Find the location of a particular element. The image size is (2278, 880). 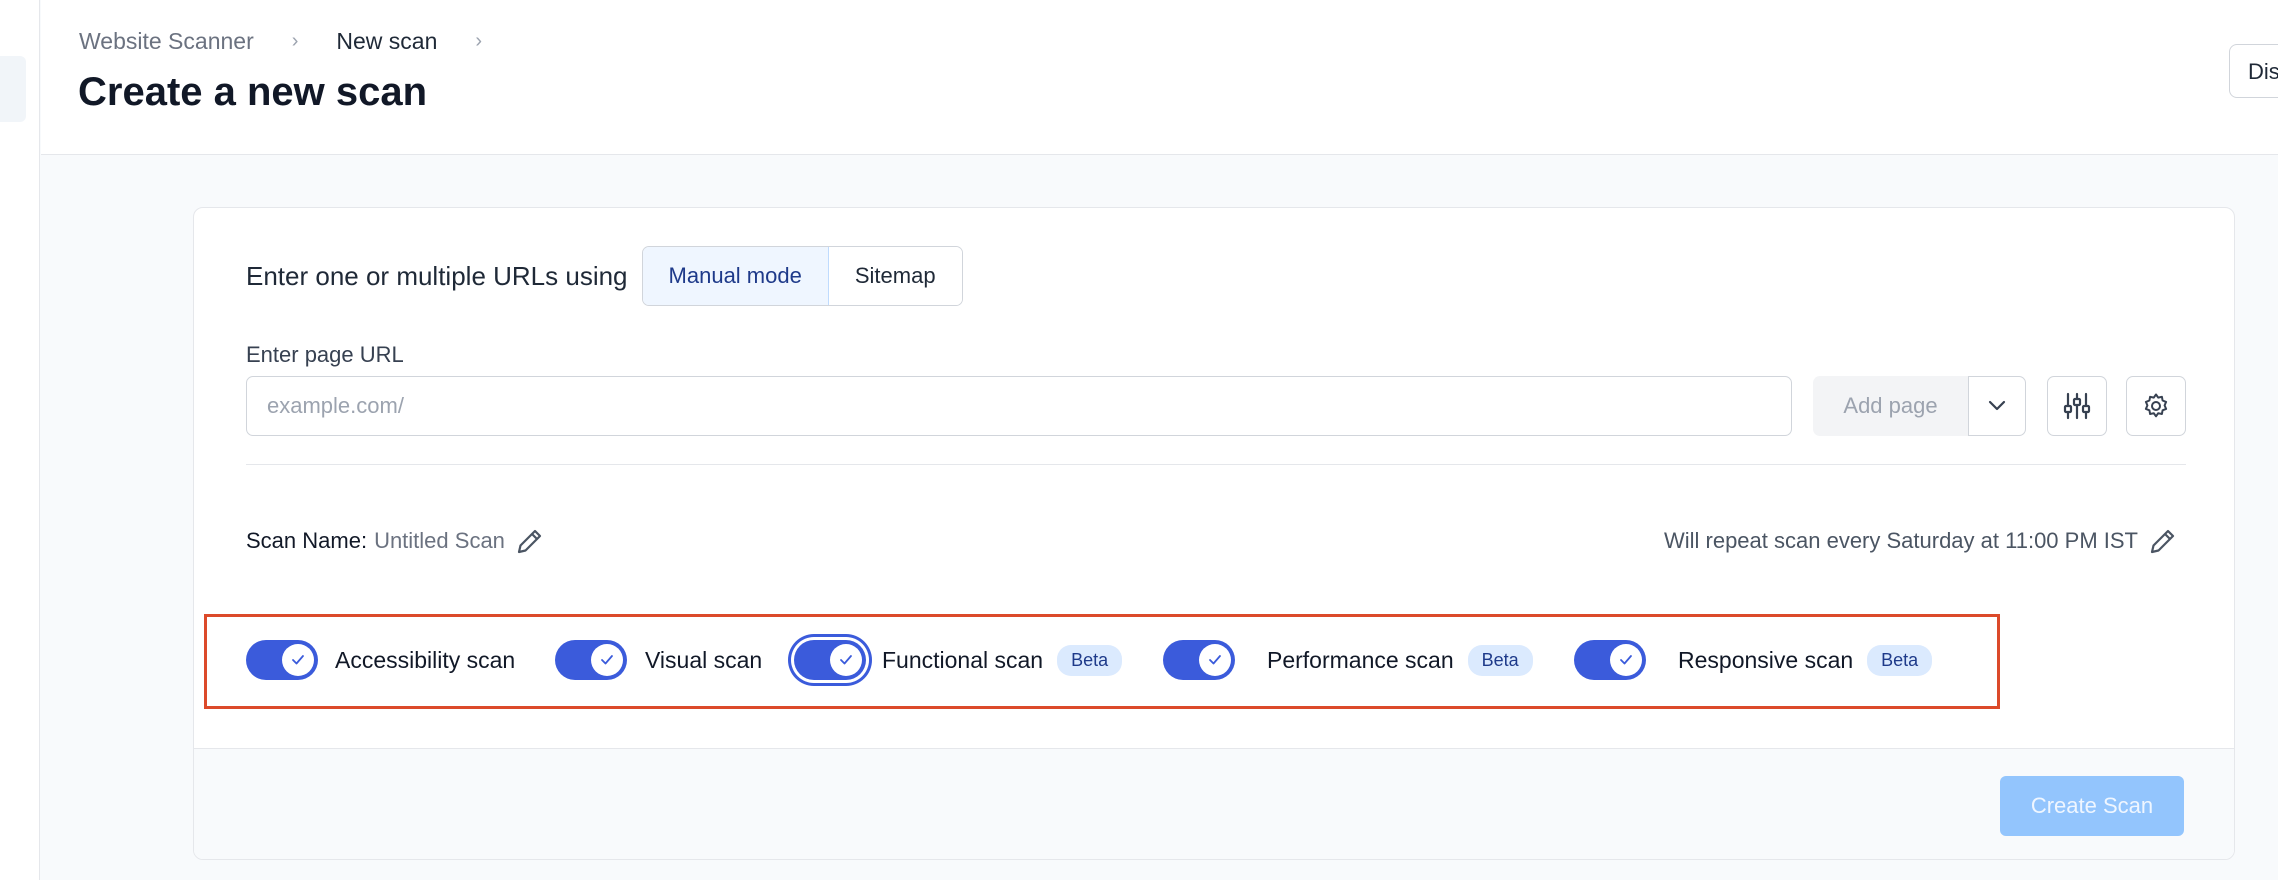

toggle-label: Performance scan is located at coordinates (1360, 659).